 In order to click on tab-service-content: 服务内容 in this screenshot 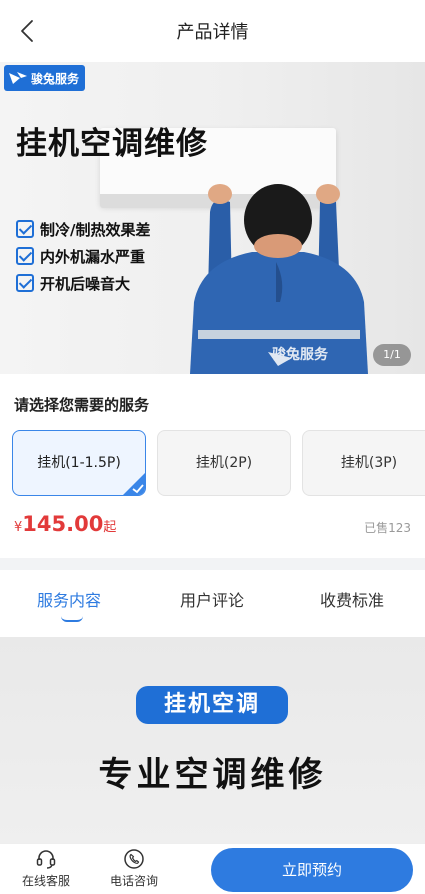, I will do `click(69, 599)`.